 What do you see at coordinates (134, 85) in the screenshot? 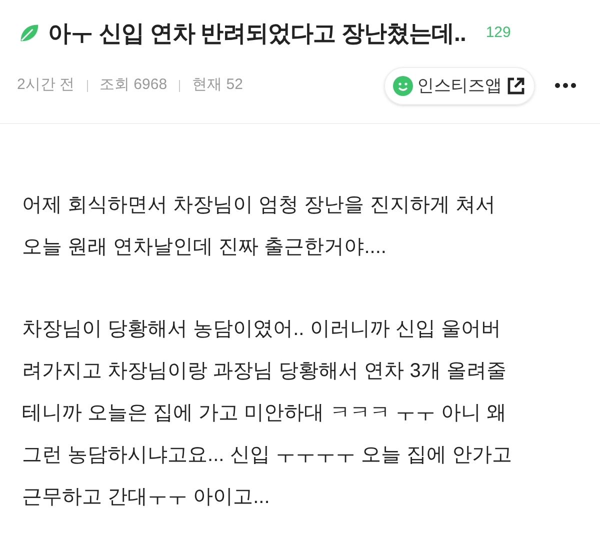
I see `view-count: 조회 6968` at bounding box center [134, 85].